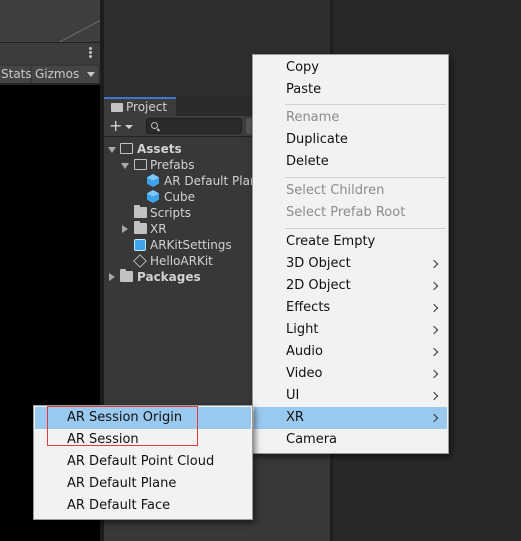 Image resolution: width=521 pixels, height=541 pixels. I want to click on submenu-item-ar-default-point-cloud: AR Default Point Cloud, so click(143, 462).